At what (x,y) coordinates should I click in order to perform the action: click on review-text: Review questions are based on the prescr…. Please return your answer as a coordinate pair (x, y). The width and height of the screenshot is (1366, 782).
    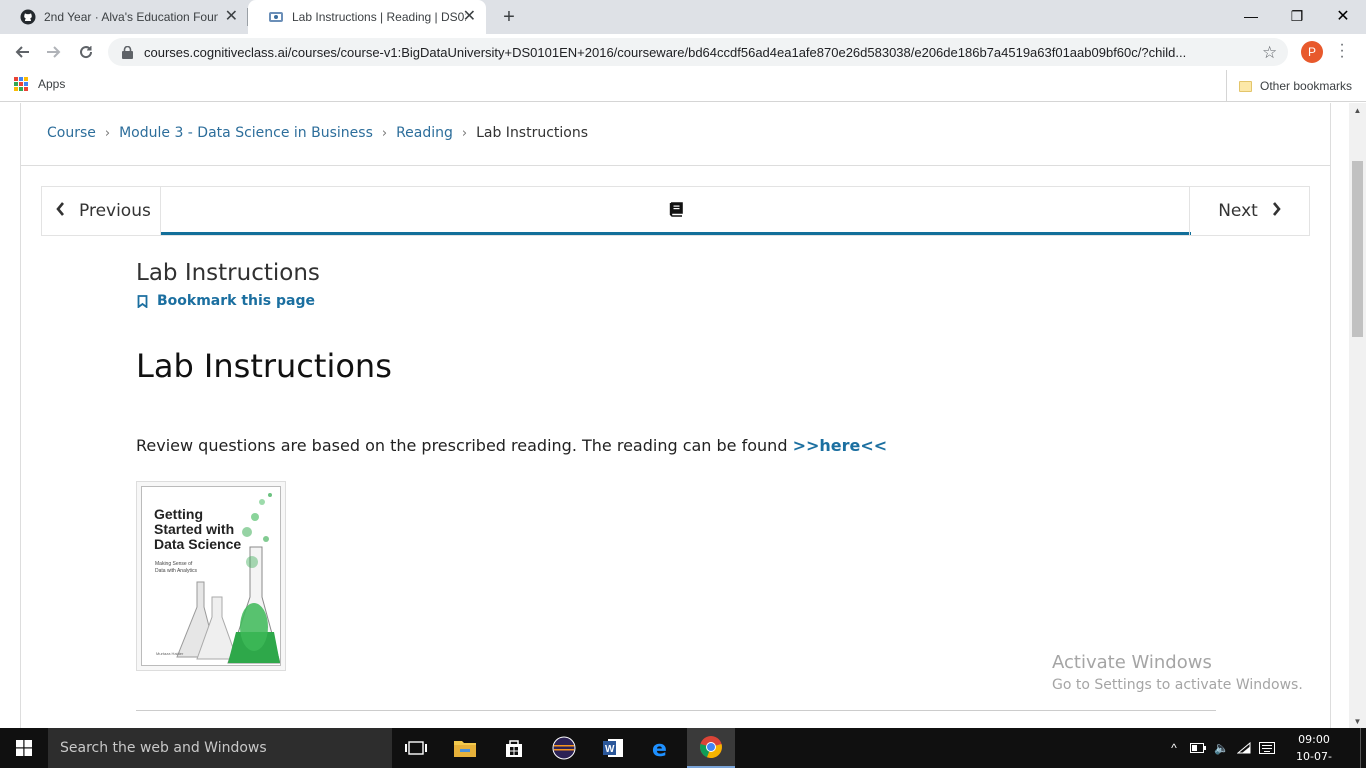
    Looking at the image, I should click on (464, 445).